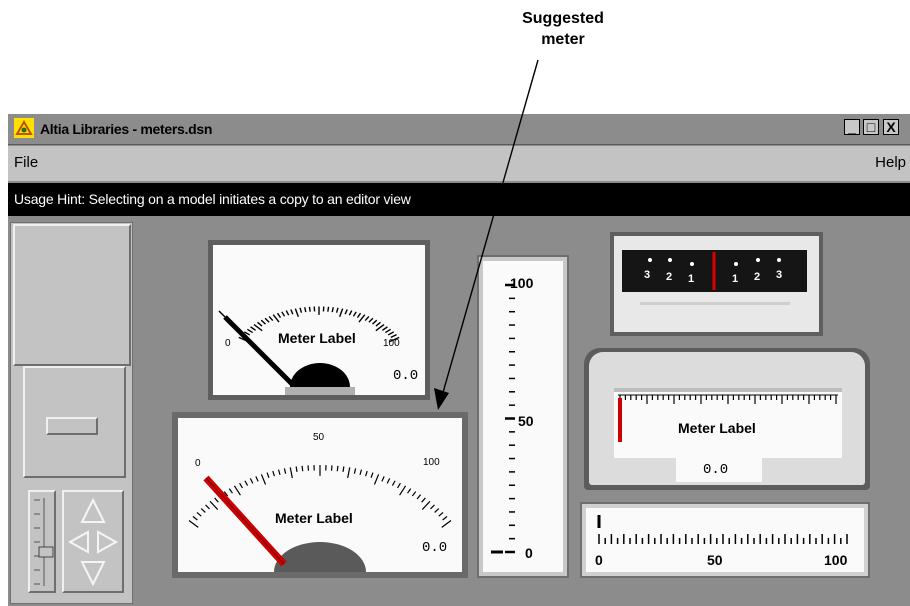 This screenshot has width=910, height=606. I want to click on callout-line-2: meter, so click(563, 39).